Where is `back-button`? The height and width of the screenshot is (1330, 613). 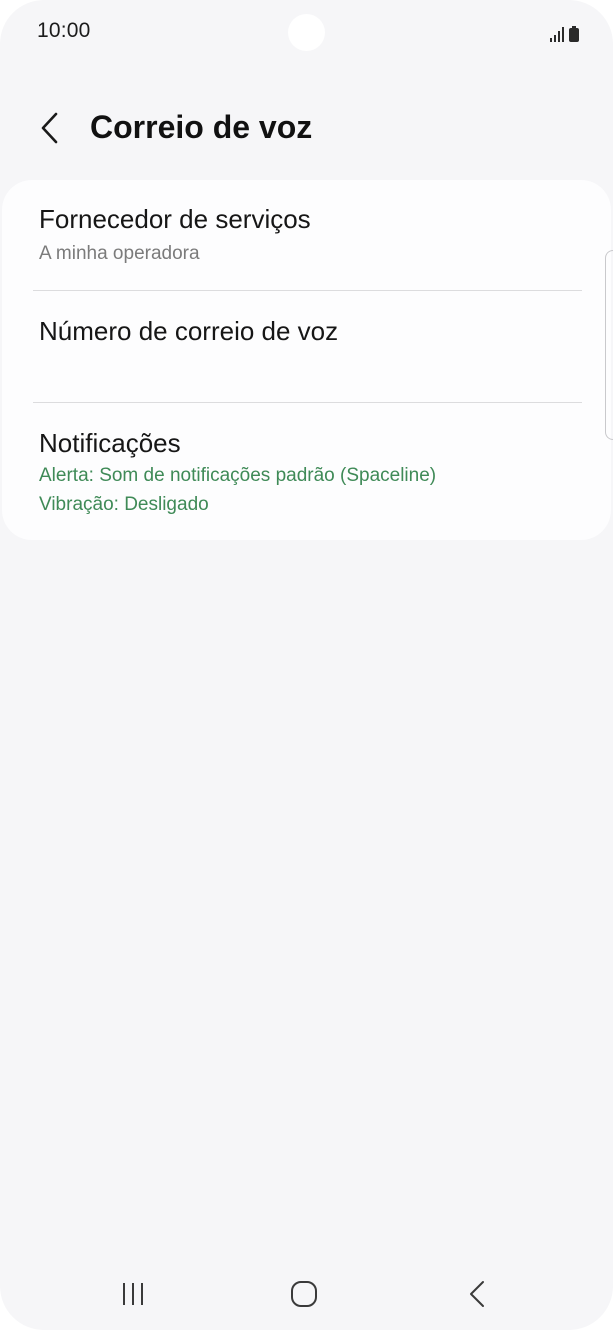 back-button is located at coordinates (50, 128).